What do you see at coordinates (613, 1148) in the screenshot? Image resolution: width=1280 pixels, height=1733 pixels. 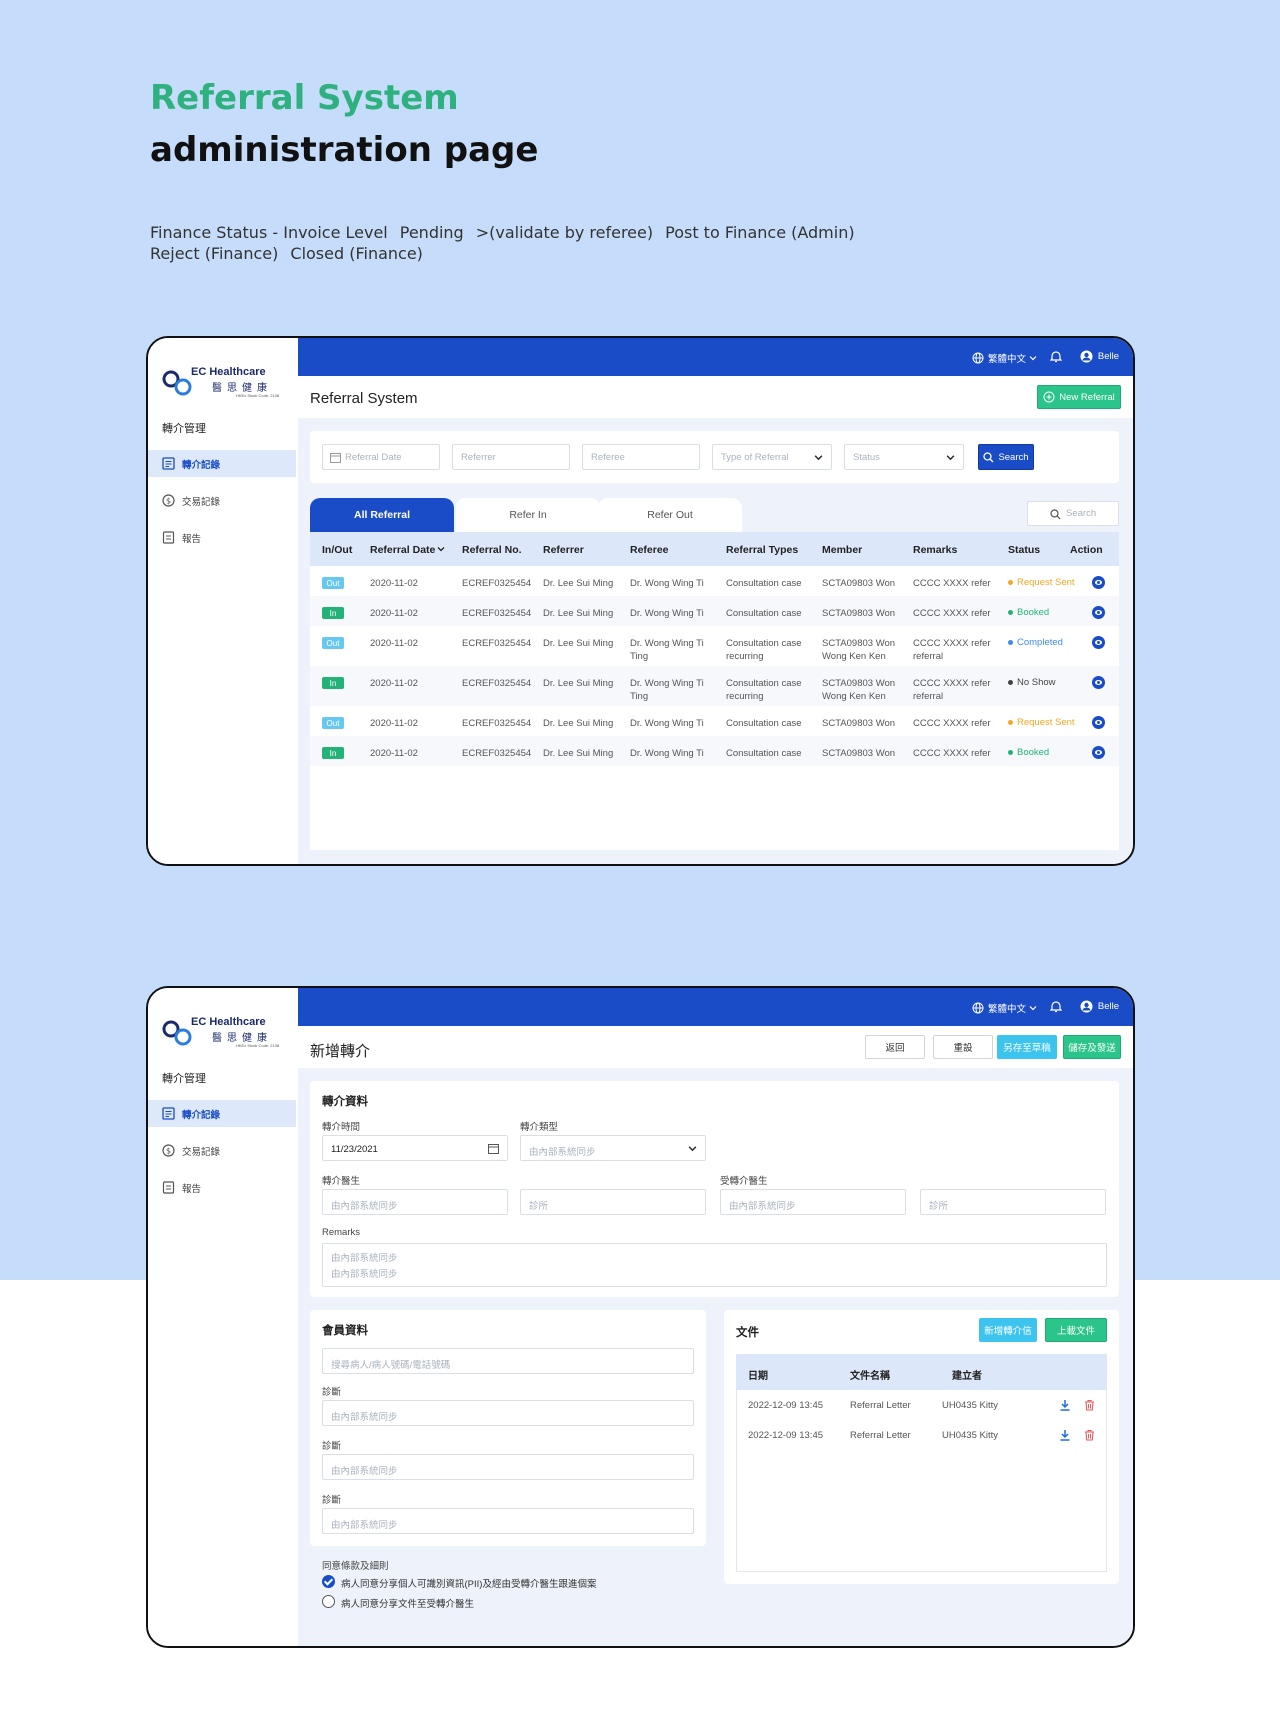 I see `referral-type-select: 由內部系統同步` at bounding box center [613, 1148].